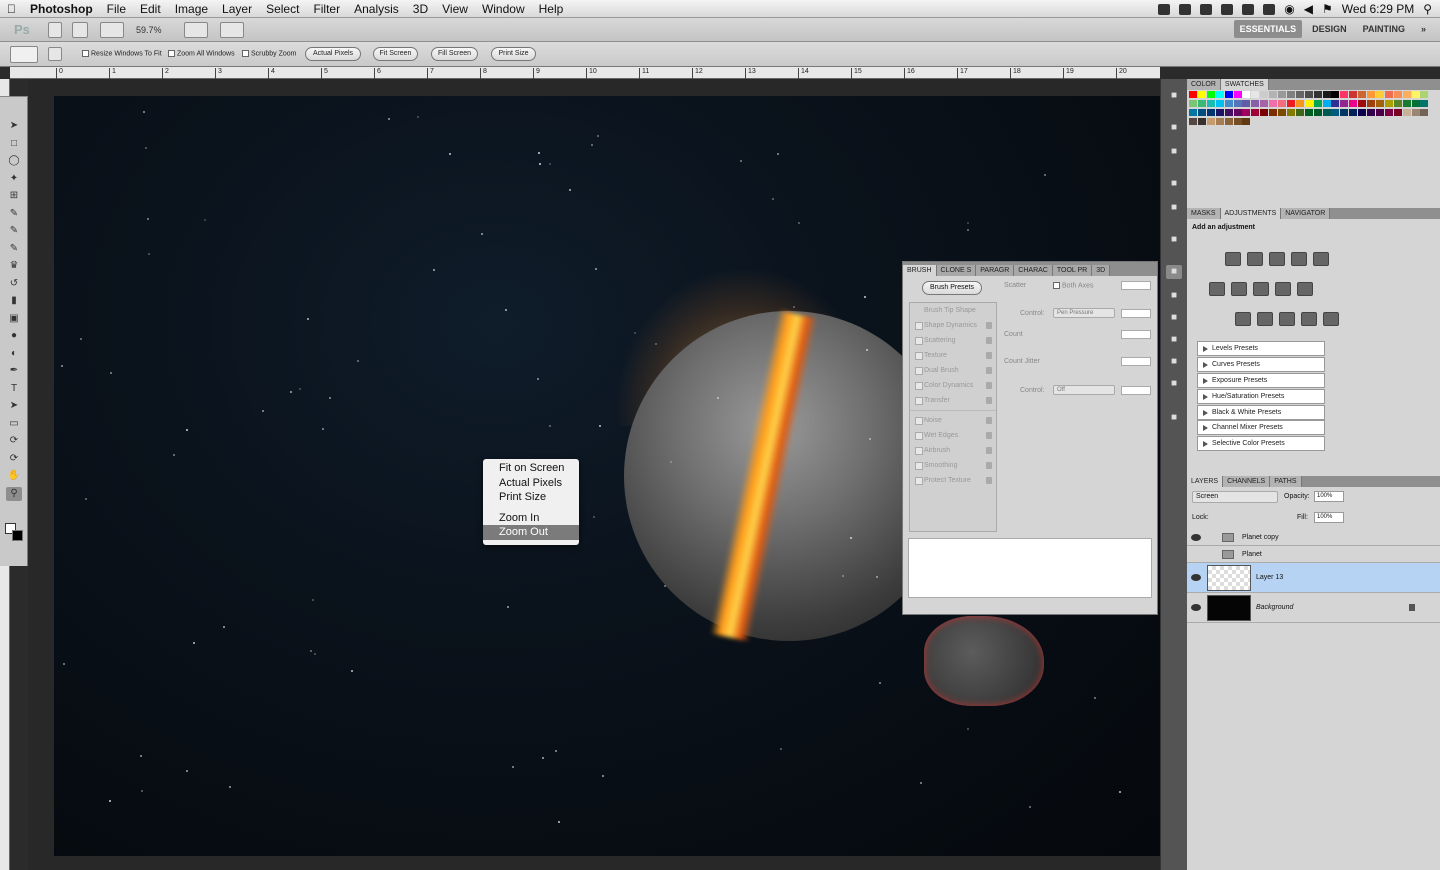 The height and width of the screenshot is (870, 1440). Describe the element at coordinates (1261, 443) in the screenshot. I see `selective-color-presets: Selective Color Presets` at that location.